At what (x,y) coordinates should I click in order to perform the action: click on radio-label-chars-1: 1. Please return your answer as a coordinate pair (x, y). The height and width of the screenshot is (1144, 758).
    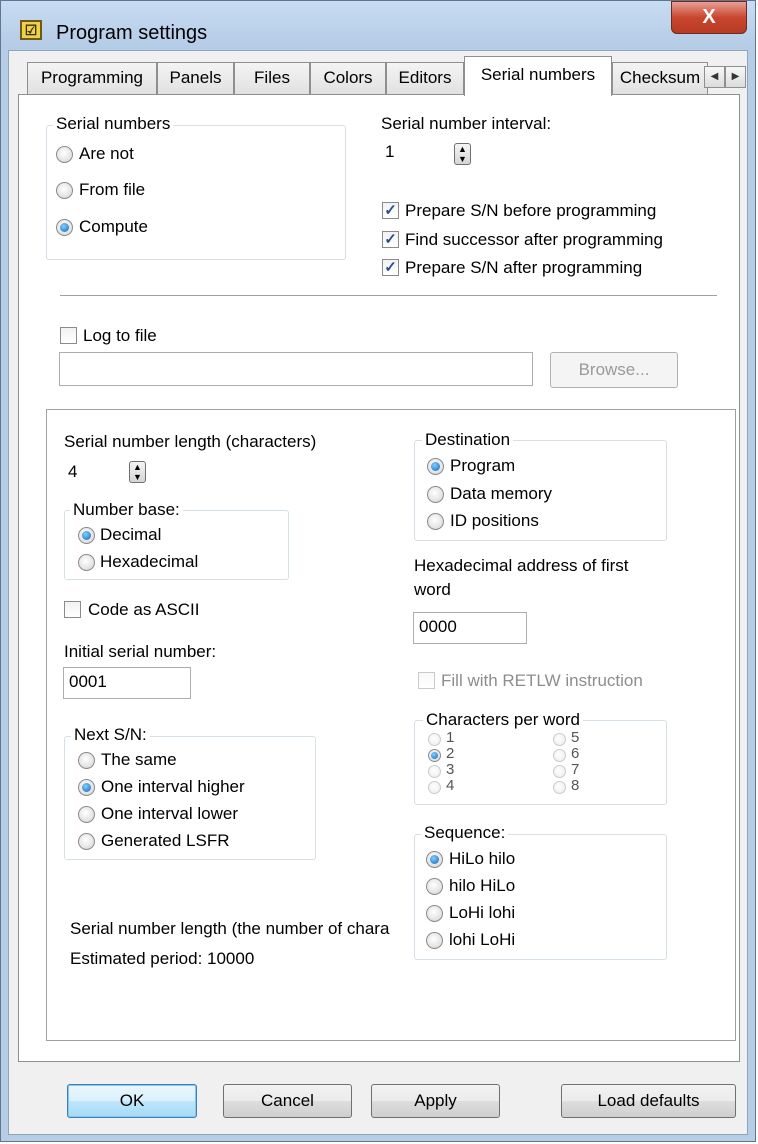
    Looking at the image, I should click on (450, 738).